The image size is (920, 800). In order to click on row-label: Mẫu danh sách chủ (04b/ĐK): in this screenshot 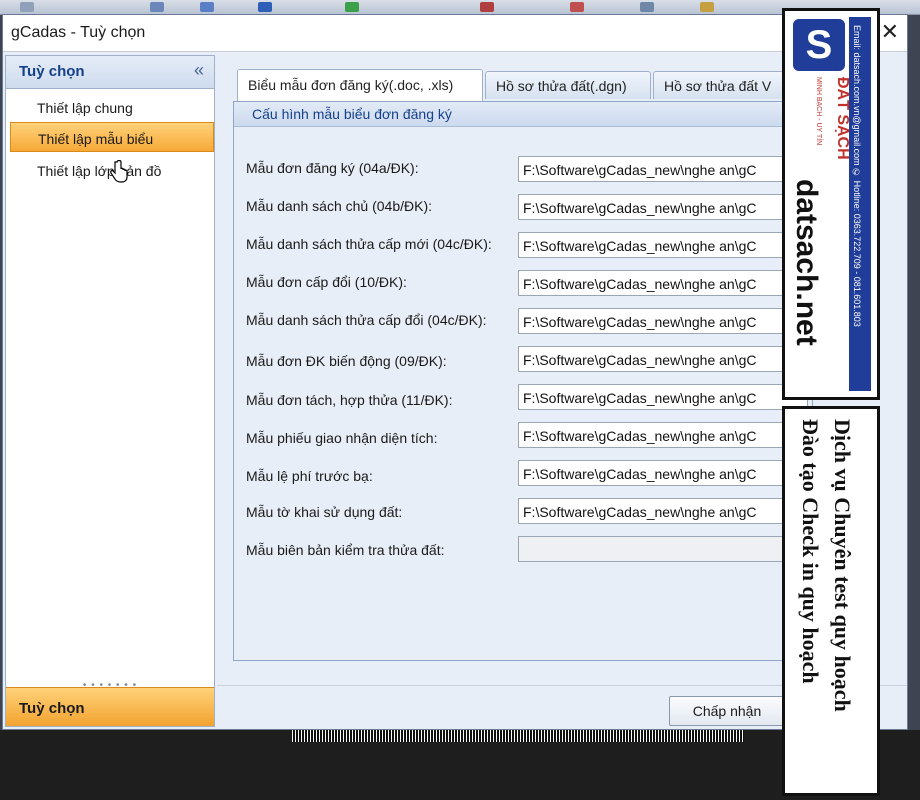, I will do `click(339, 206)`.